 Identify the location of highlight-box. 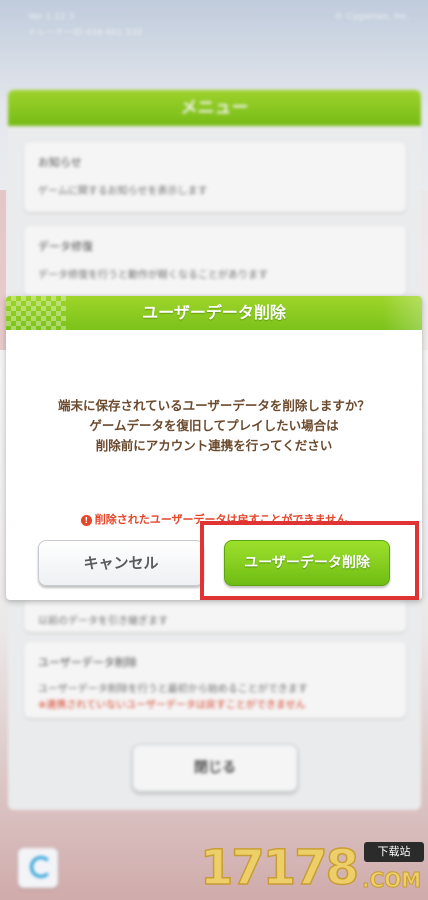
(309, 560).